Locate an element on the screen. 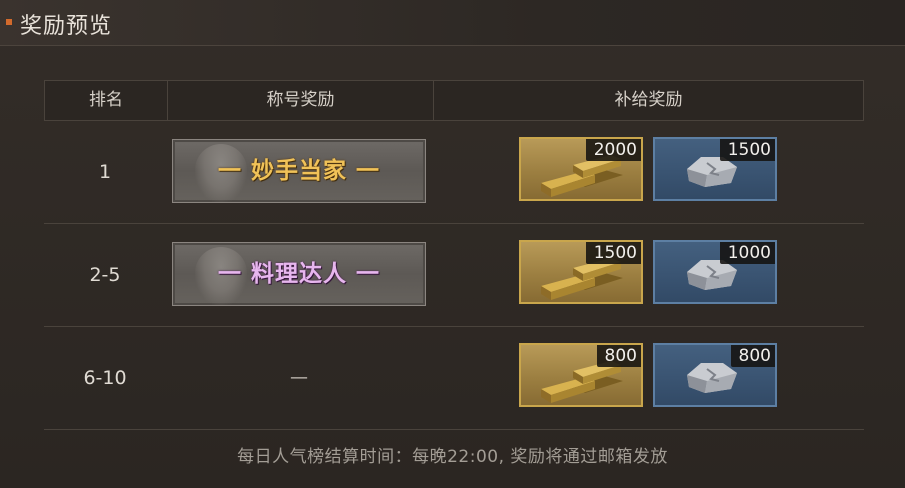 This screenshot has width=905, height=488. title-reward-text: 一 料理达人 一 is located at coordinates (298, 274).